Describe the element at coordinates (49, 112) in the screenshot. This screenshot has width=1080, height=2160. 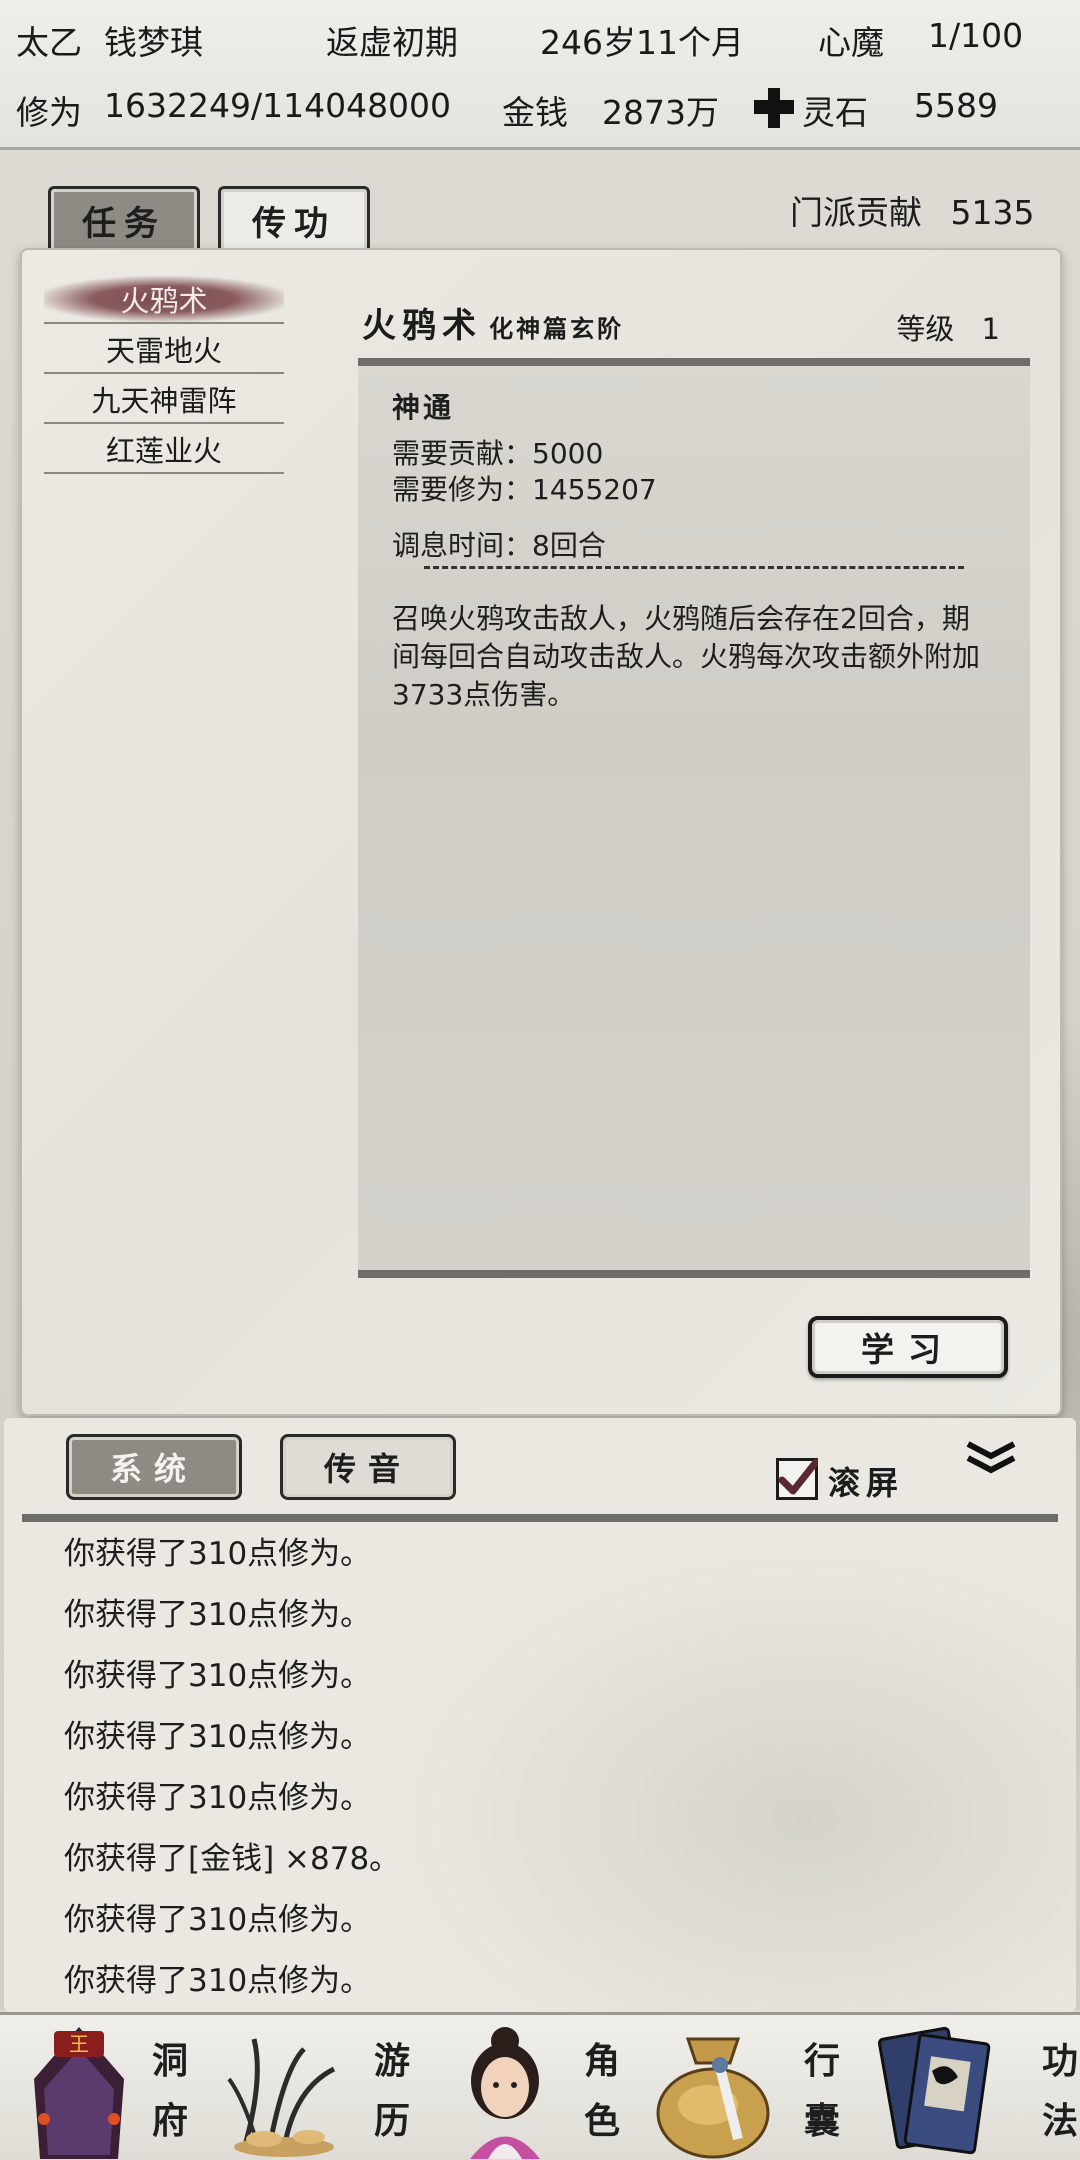
I see `cultivation-label: 修为` at that location.